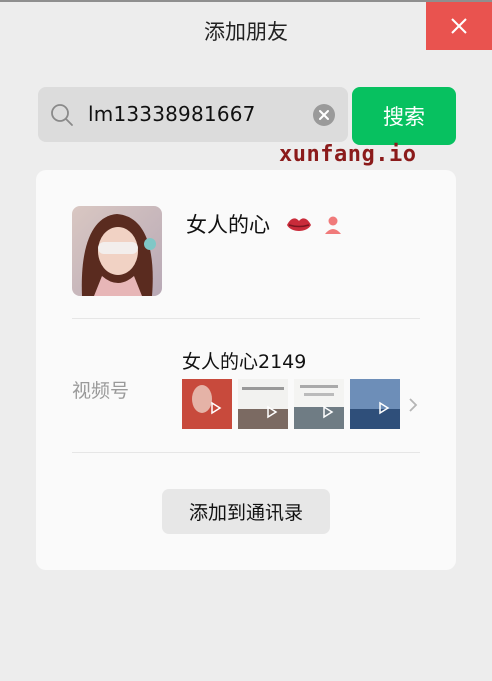 Image resolution: width=492 pixels, height=681 pixels. I want to click on watermark-text: xunfang.io, so click(348, 154).